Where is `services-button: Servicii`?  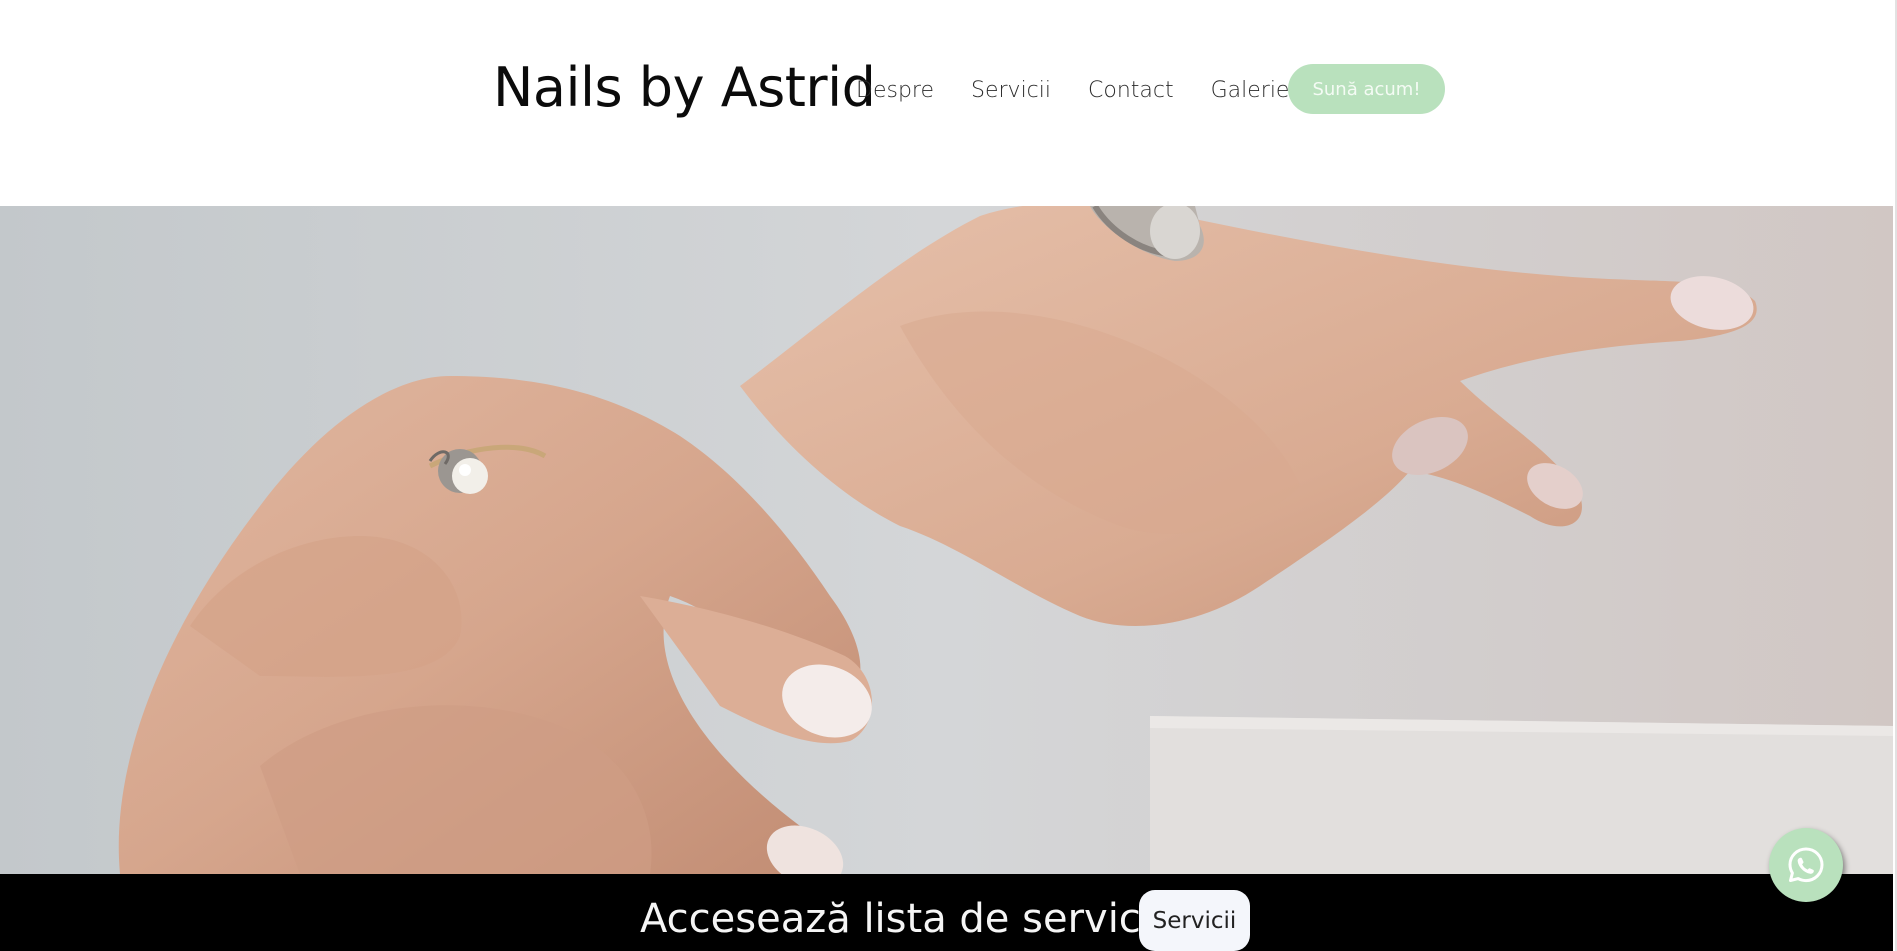
services-button: Servicii is located at coordinates (1194, 920).